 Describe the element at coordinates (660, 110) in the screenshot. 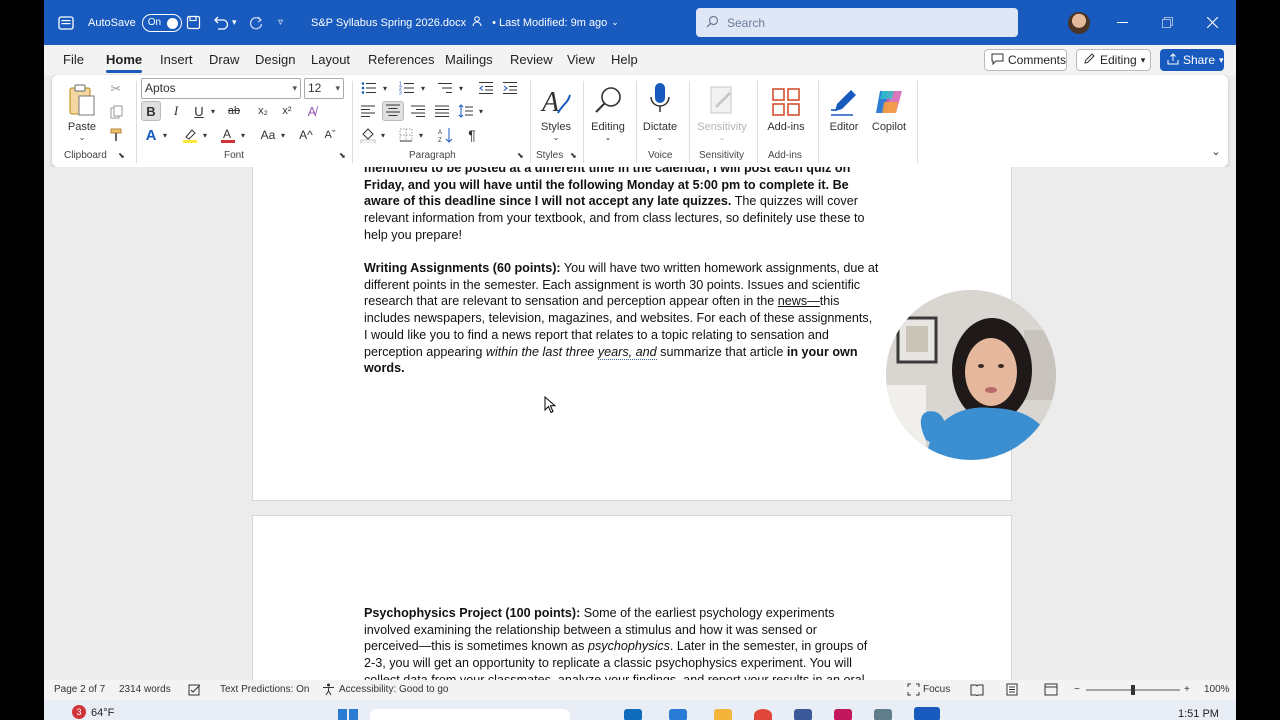

I see `dictate-button: Dictate ⌄` at that location.